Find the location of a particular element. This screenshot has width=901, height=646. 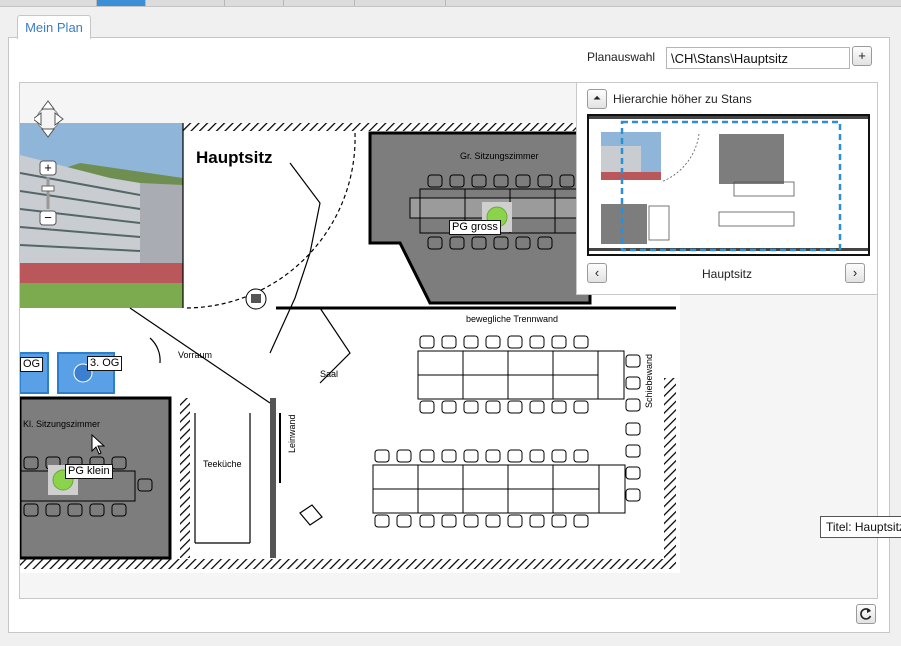

label-og2: OG is located at coordinates (32, 364).